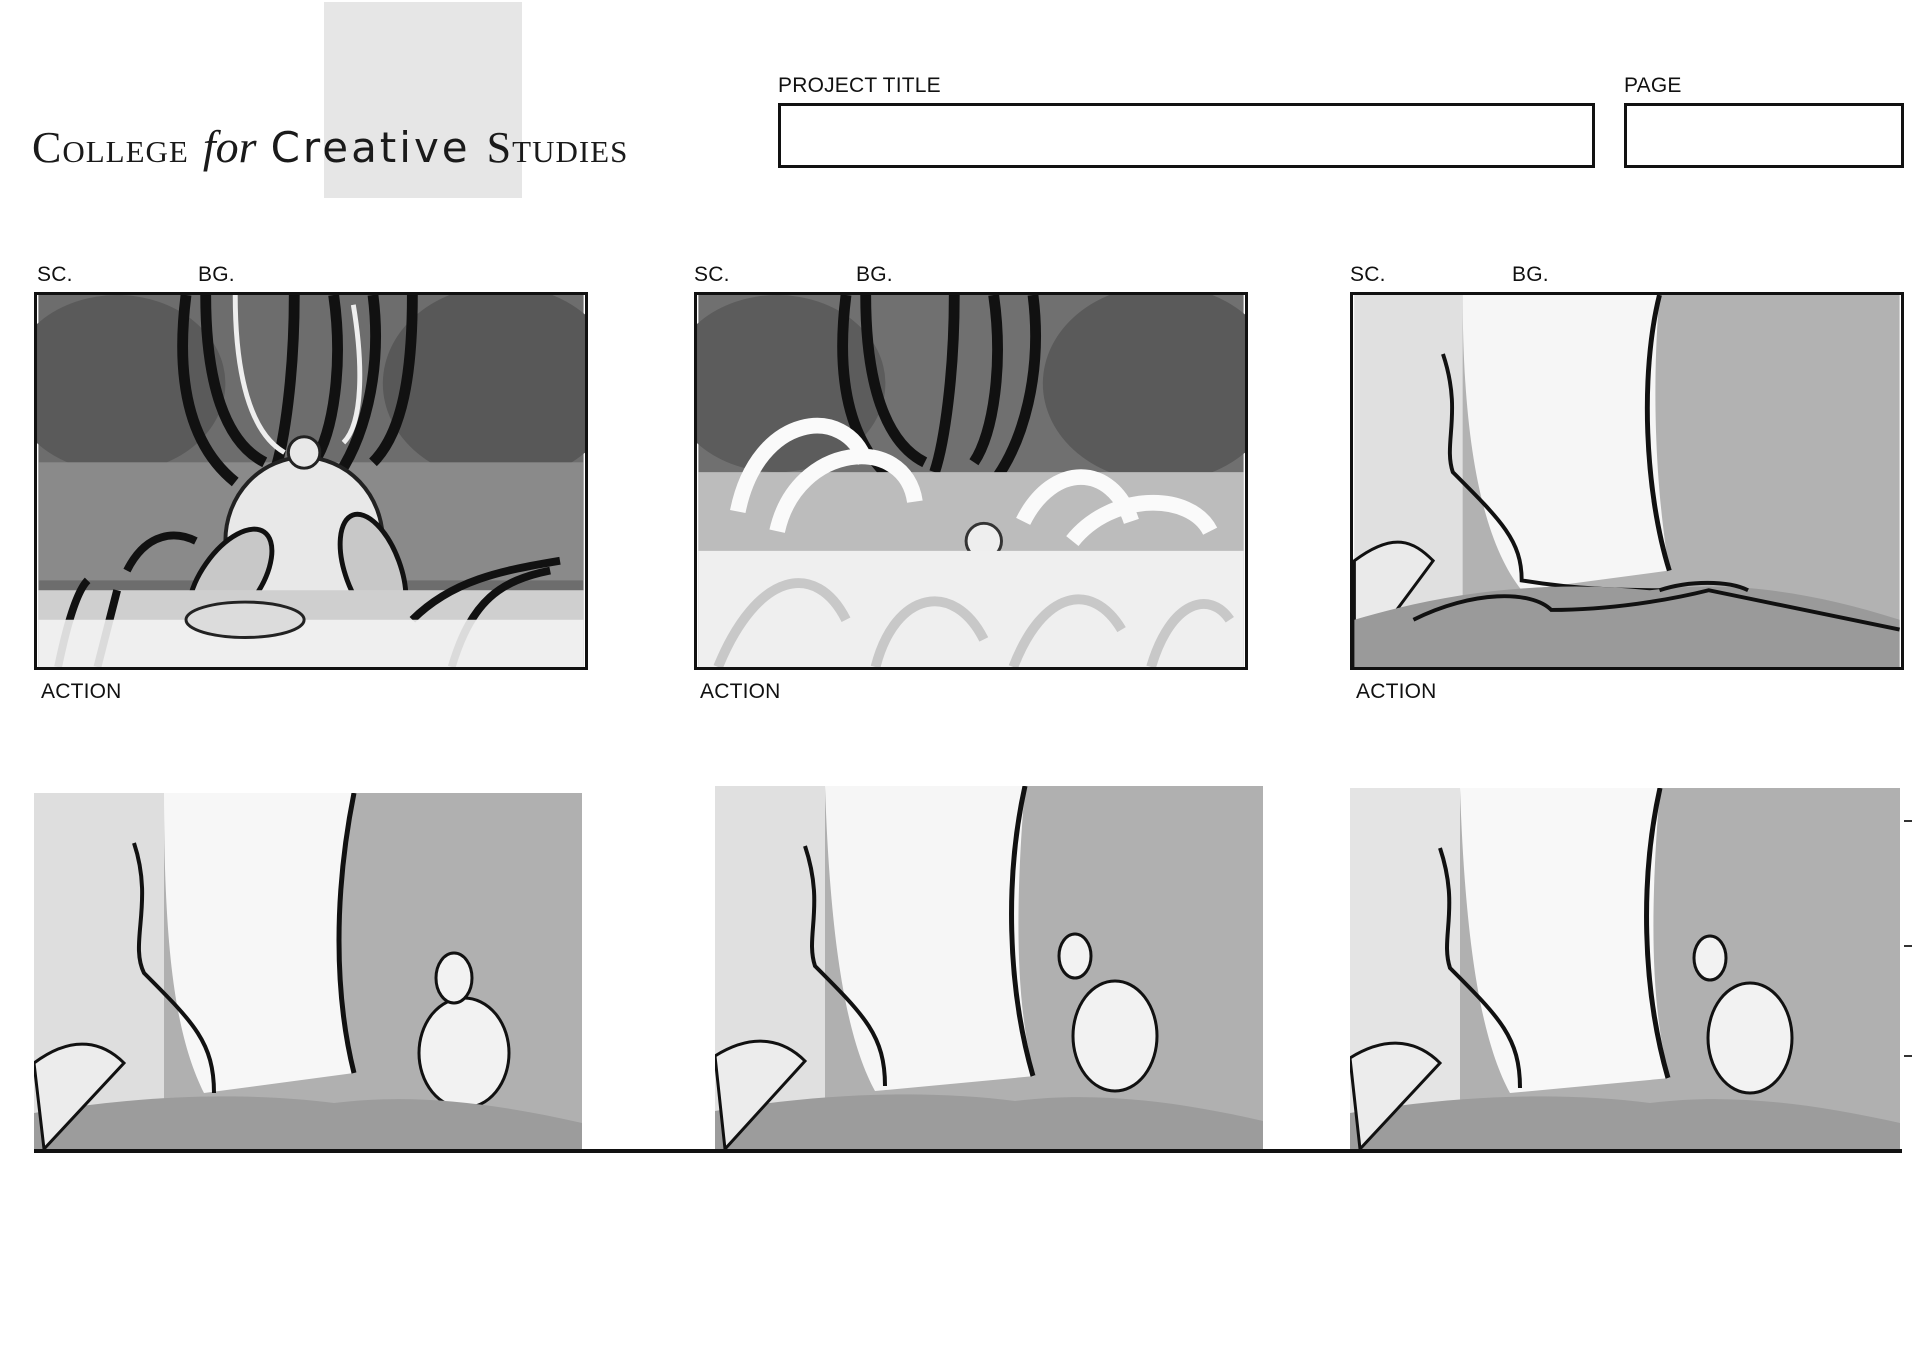  Describe the element at coordinates (229, 146) in the screenshot. I see `logo-word-for: for` at that location.